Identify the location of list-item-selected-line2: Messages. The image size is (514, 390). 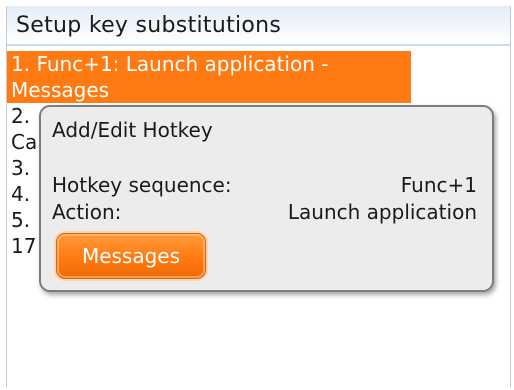
(209, 90).